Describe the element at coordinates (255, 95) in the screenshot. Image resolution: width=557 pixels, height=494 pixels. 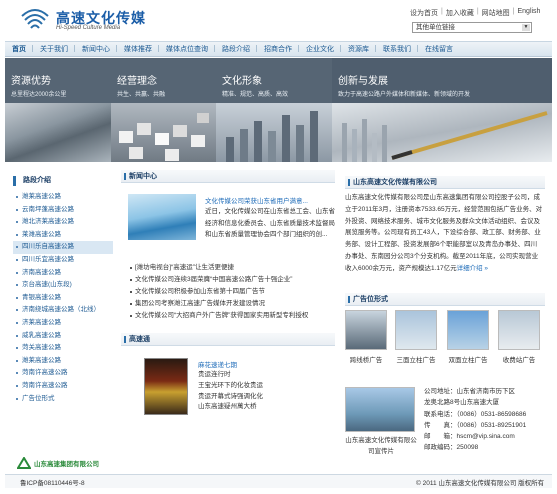
I see `banner-subtitle: 精准、规范、高质、高效` at that location.